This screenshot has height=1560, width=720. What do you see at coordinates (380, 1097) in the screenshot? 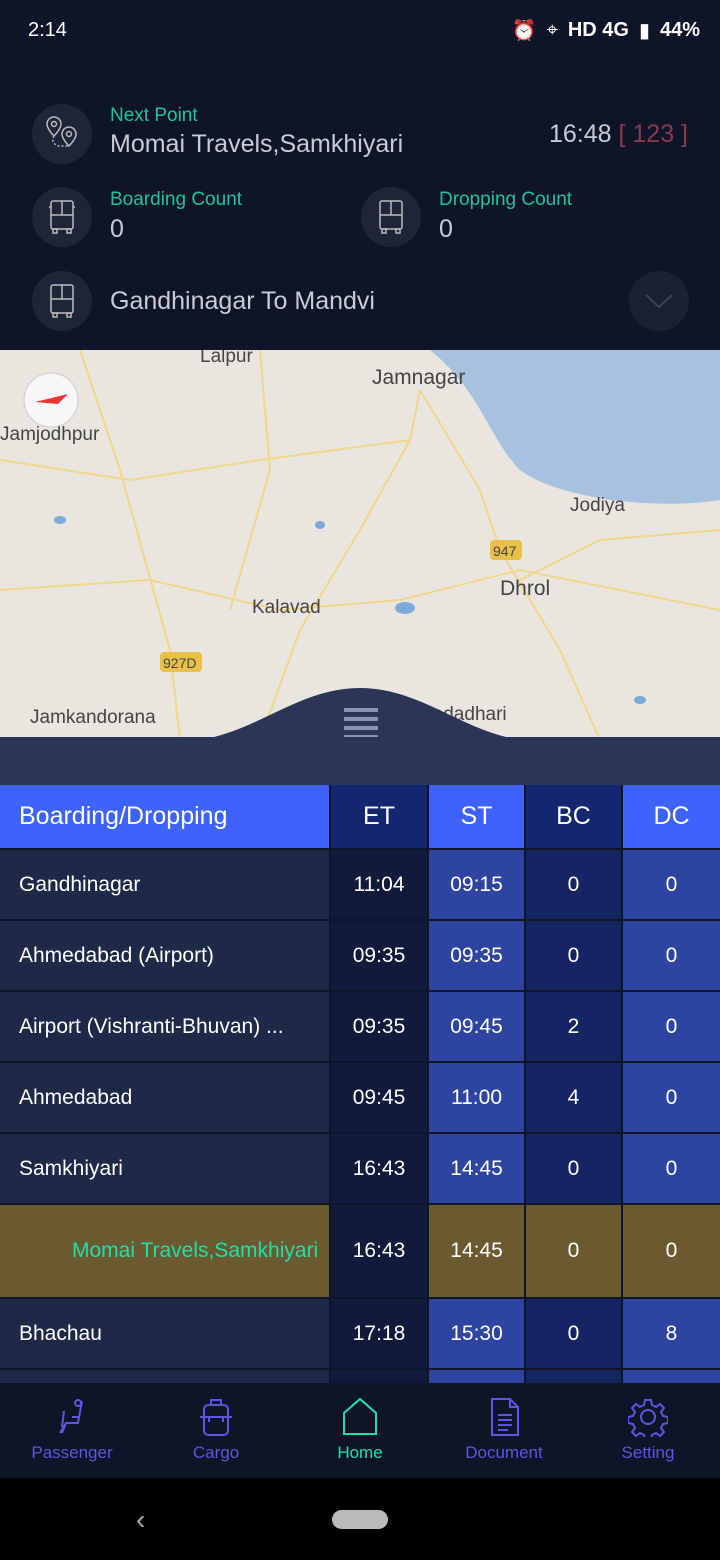
I see `et-cell: 09:45` at bounding box center [380, 1097].